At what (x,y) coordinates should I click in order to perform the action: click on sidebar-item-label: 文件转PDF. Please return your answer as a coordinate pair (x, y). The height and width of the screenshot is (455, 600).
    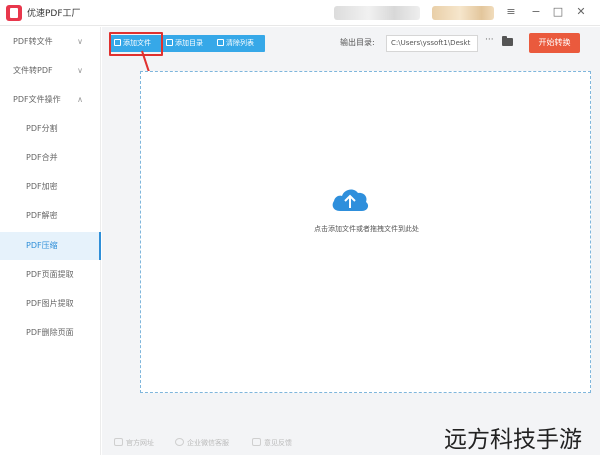
    Looking at the image, I should click on (33, 70).